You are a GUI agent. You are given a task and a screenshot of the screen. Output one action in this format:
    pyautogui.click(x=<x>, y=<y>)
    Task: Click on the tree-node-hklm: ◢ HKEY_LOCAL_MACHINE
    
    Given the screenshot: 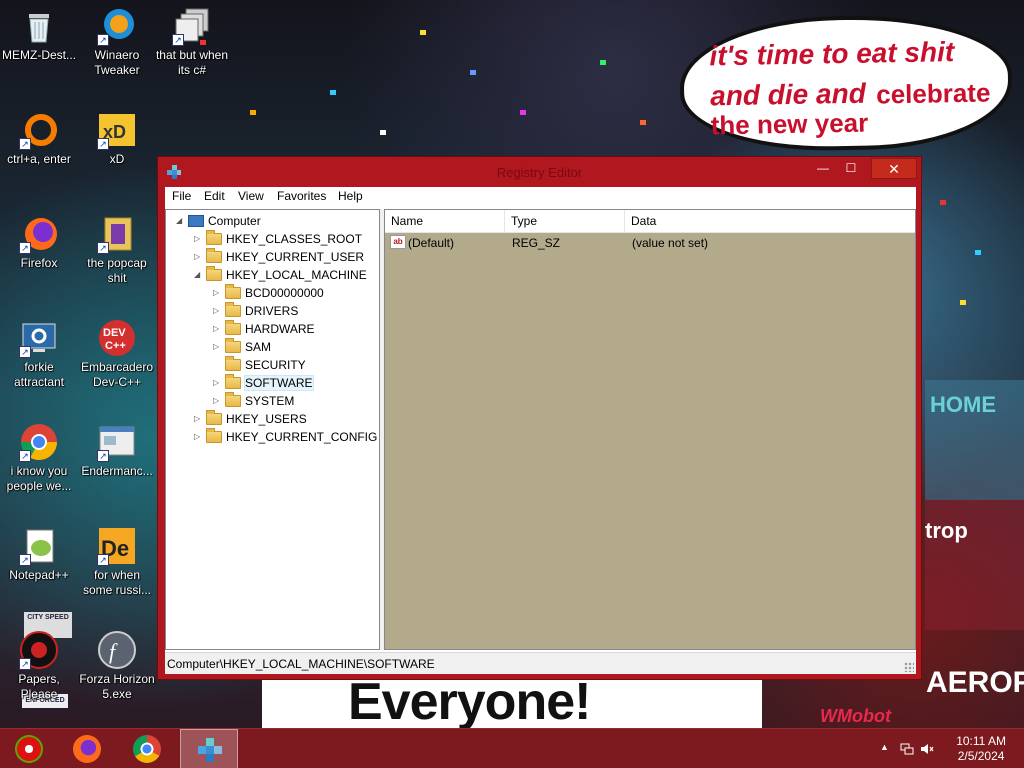 What is the action you would take?
    pyautogui.click(x=280, y=275)
    